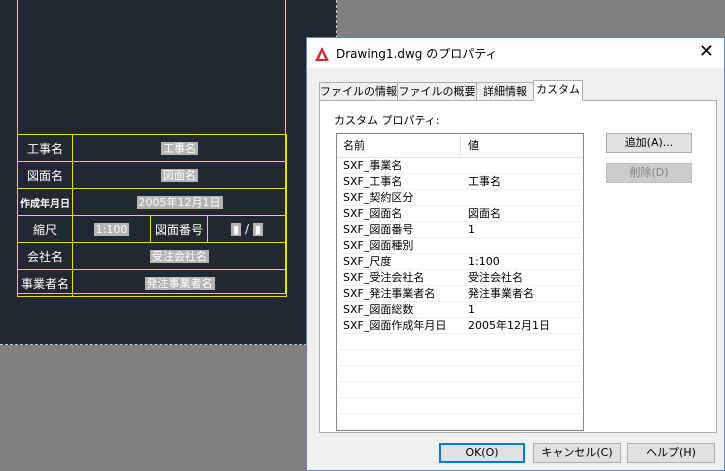  I want to click on title-block-row: 工事名 工事名, so click(152, 148).